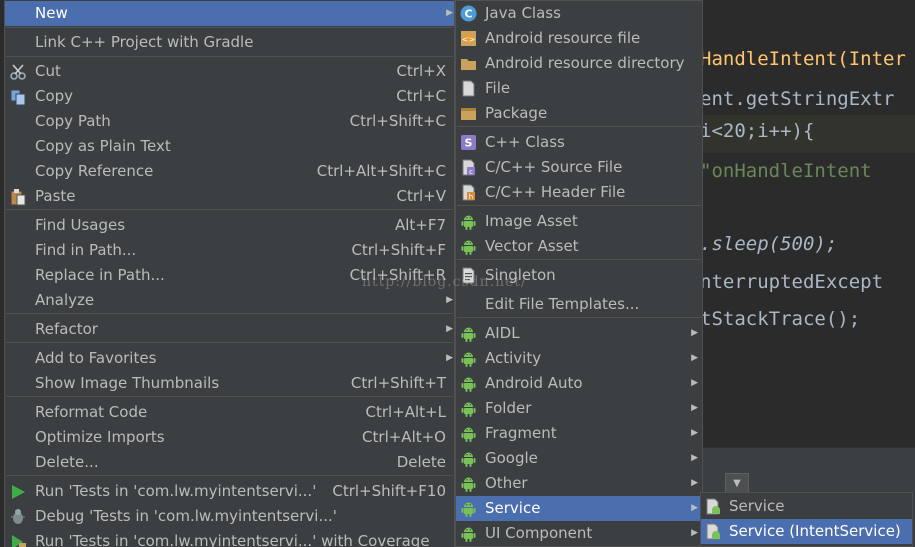  I want to click on package-icon, so click(468, 113).